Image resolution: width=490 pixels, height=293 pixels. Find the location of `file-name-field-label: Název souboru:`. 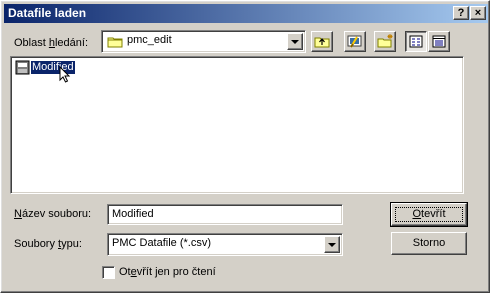

file-name-field-label: Název souboru: is located at coordinates (53, 214).